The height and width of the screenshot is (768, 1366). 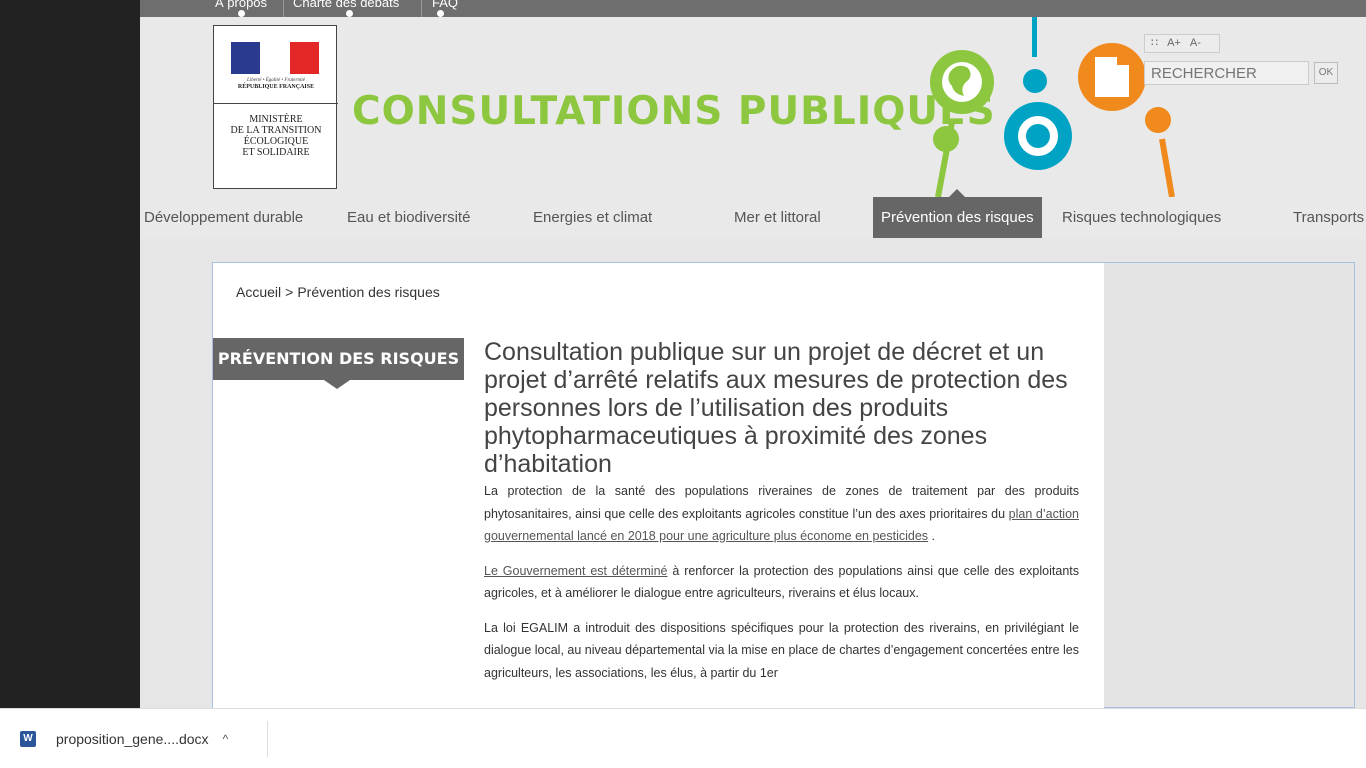 I want to click on download-item: W proposition_gene....docx ^, so click(x=124, y=739).